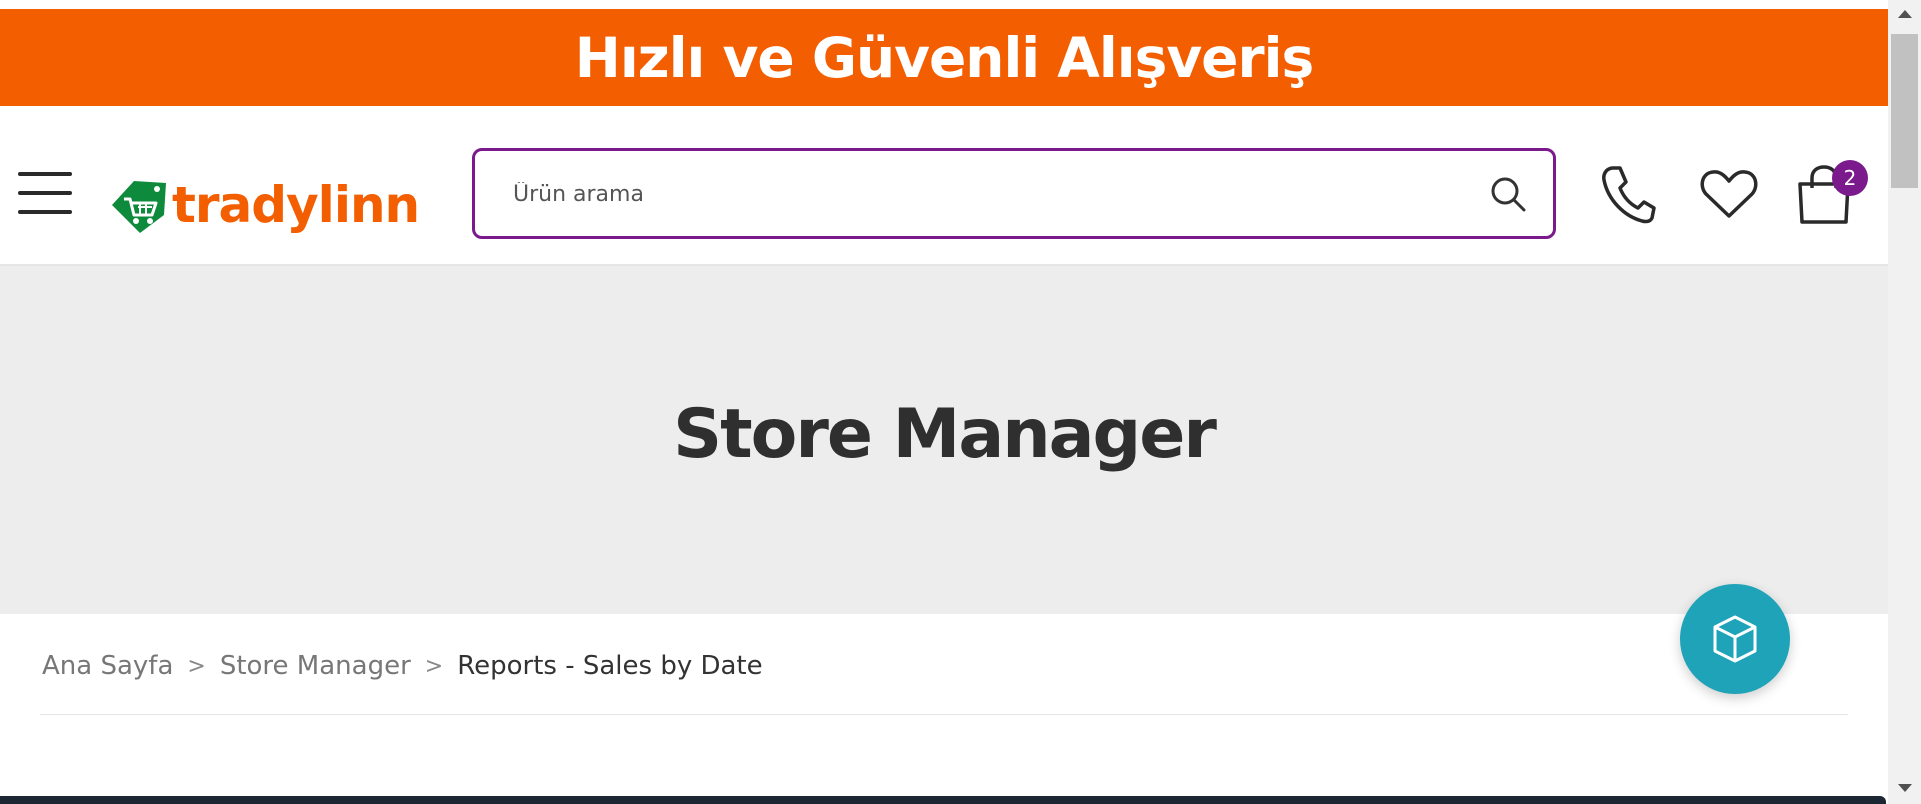  I want to click on search-icon, so click(1508, 194).